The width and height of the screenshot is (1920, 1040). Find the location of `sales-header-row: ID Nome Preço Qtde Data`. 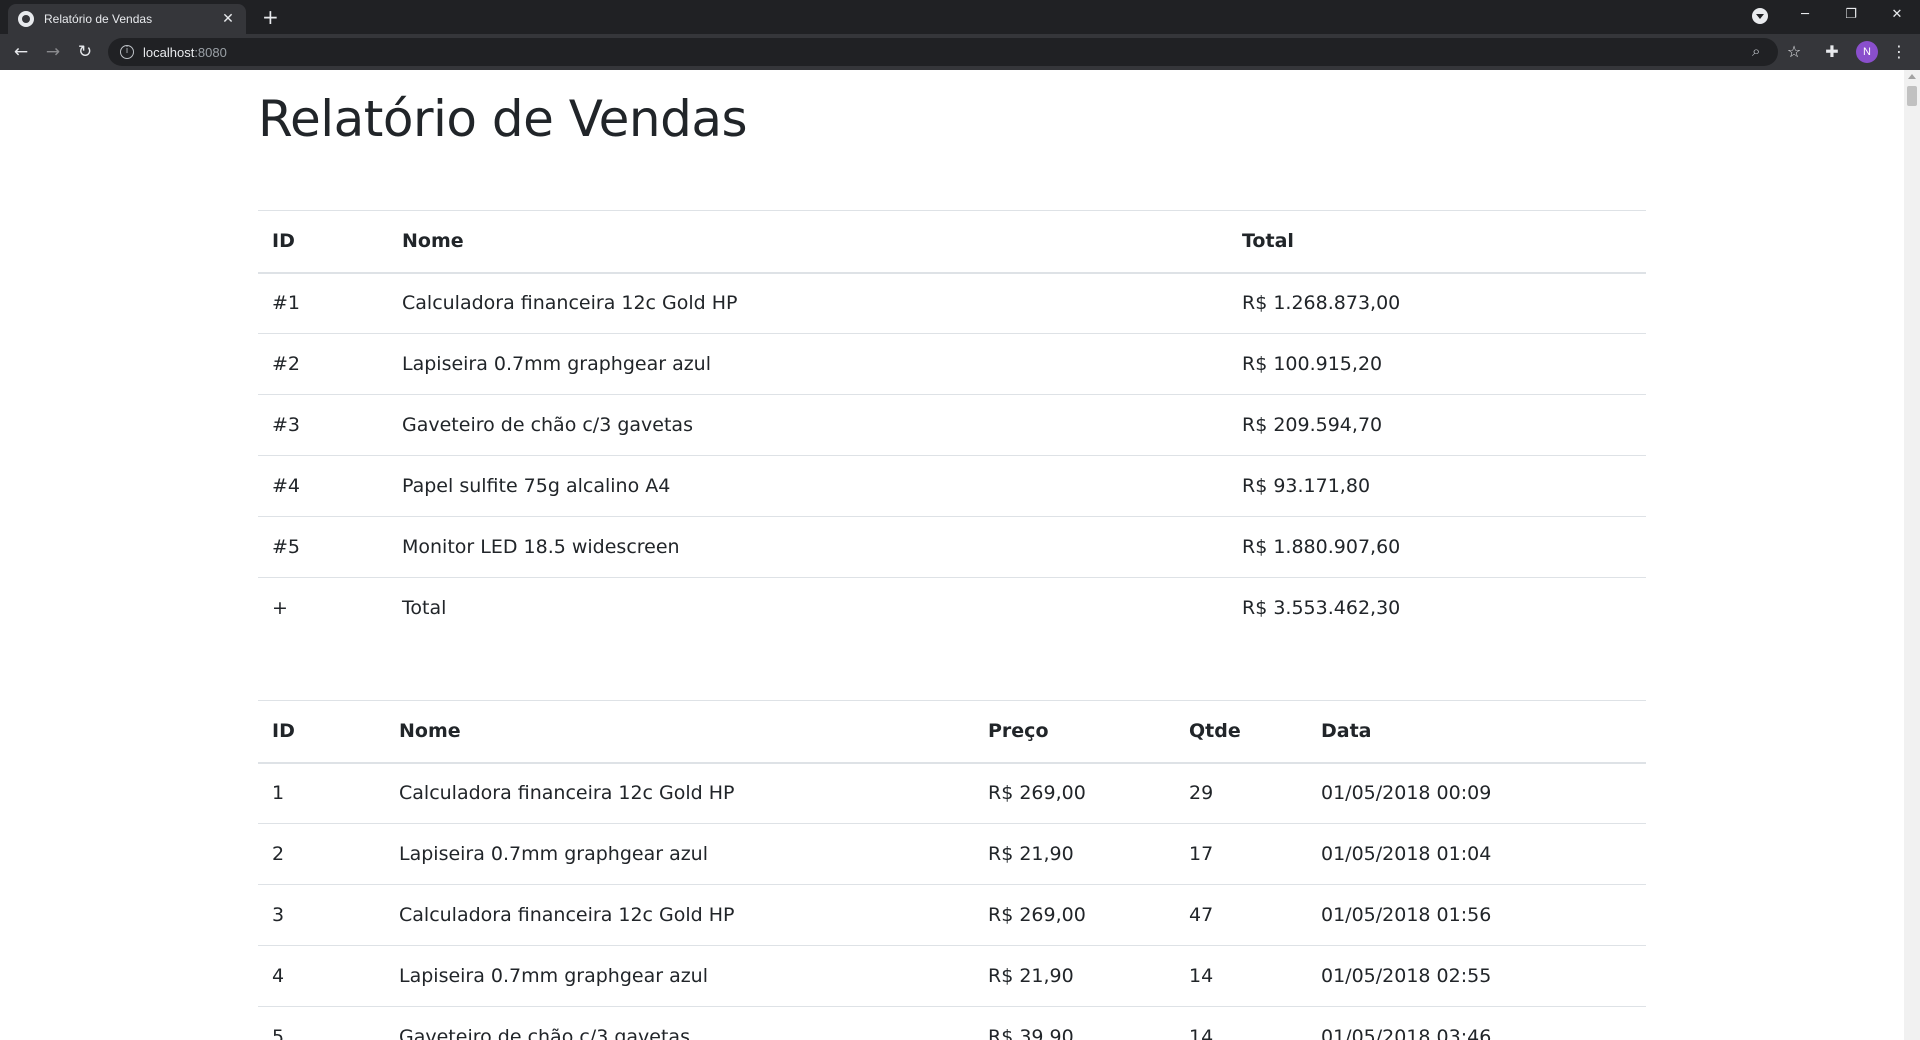

sales-header-row: ID Nome Preço Qtde Data is located at coordinates (952, 732).